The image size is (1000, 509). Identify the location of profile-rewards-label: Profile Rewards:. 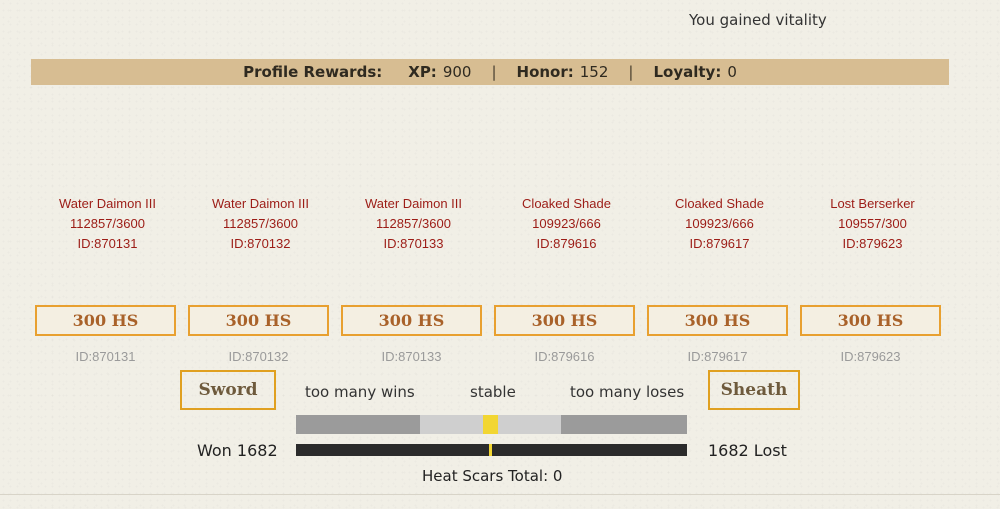
(313, 72).